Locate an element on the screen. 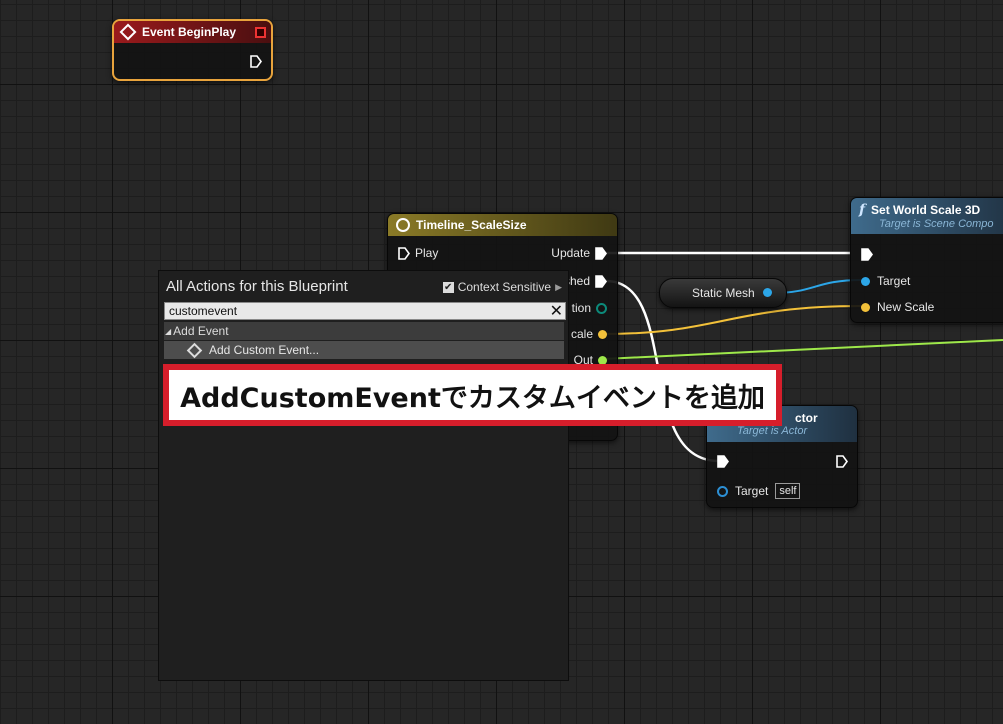 Image resolution: width=1003 pixels, height=724 pixels. set-world-scale-pin-target: Target is located at coordinates (885, 281).